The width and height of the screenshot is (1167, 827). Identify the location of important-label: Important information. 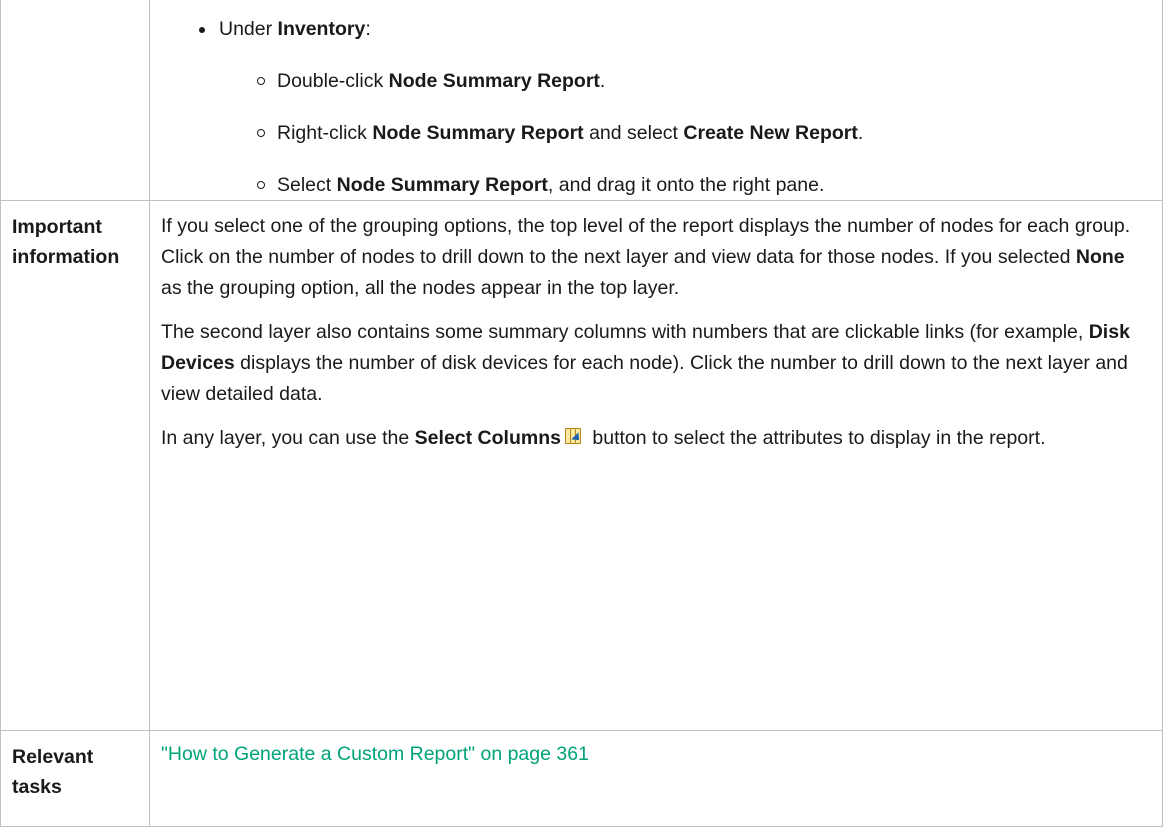
(75, 465).